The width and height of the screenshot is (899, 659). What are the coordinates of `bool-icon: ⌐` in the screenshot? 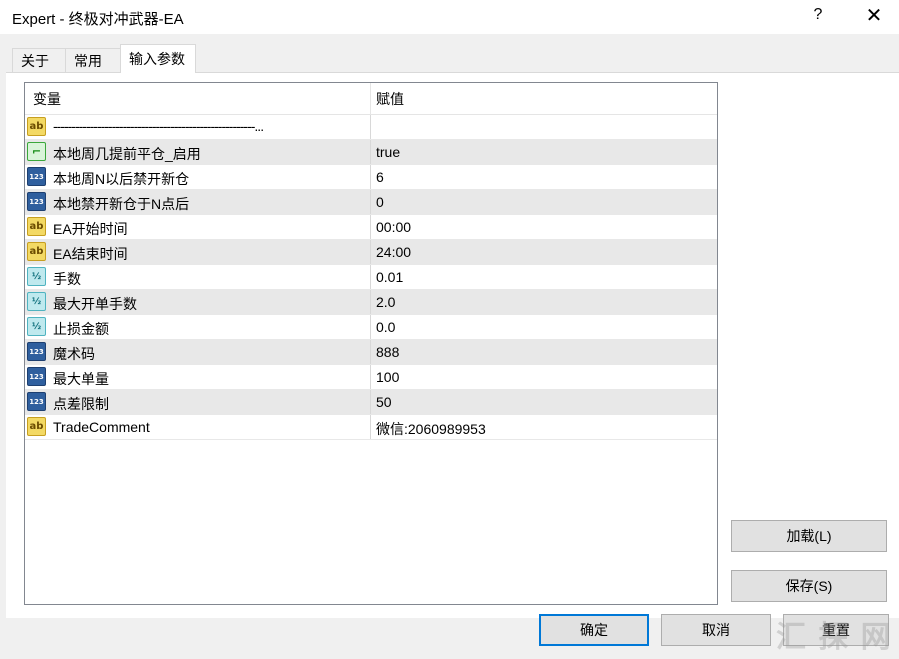 It's located at (36, 151).